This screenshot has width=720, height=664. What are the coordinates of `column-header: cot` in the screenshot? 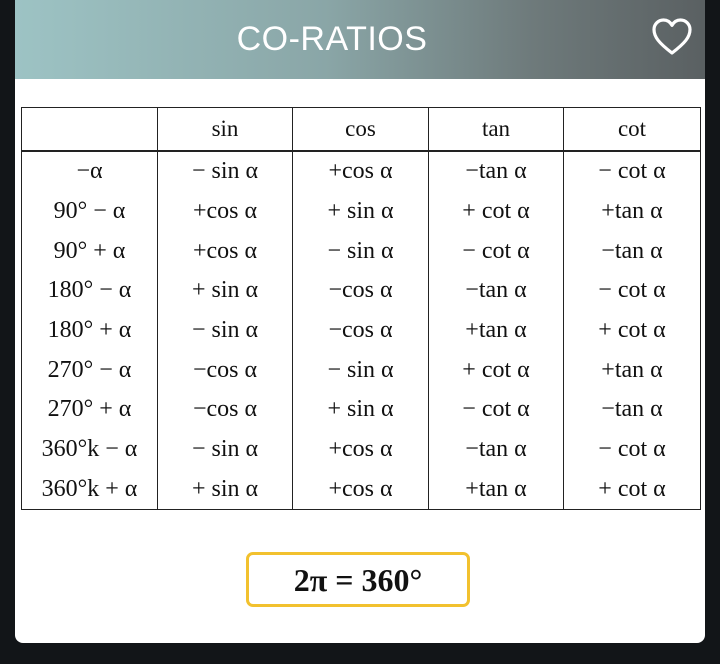 It's located at (632, 129).